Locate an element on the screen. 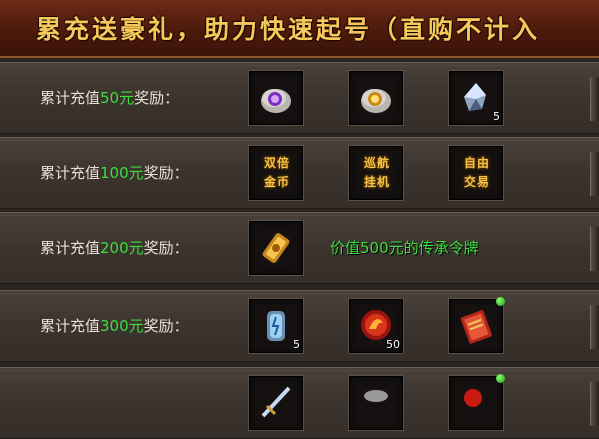  golden-token-icon is located at coordinates (276, 248).